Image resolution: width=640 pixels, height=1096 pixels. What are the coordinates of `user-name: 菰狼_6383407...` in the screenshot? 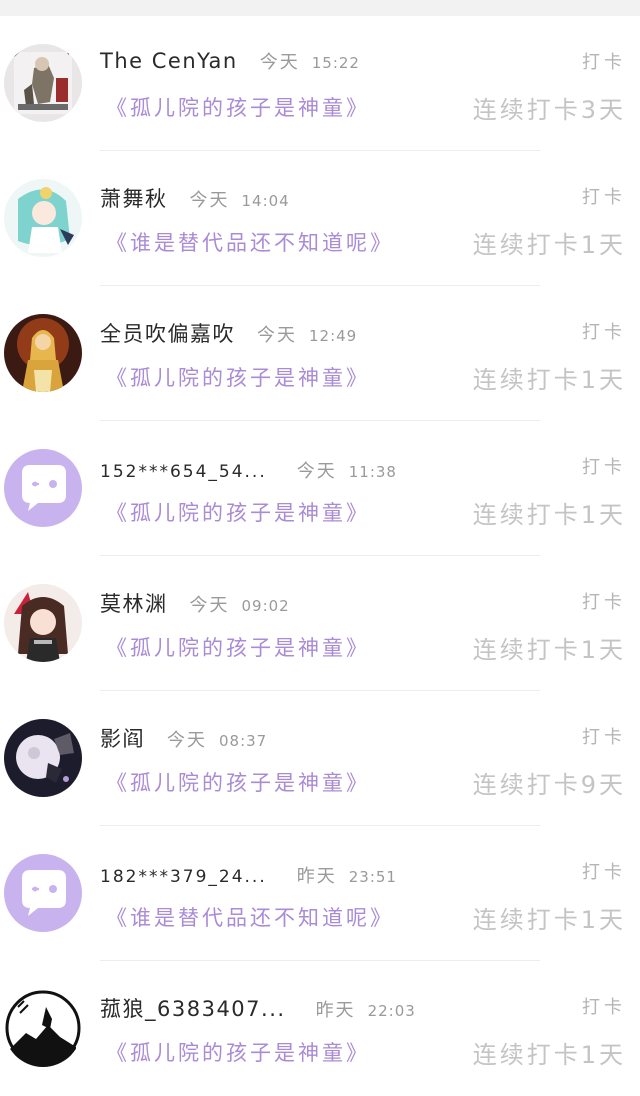 It's located at (193, 1008).